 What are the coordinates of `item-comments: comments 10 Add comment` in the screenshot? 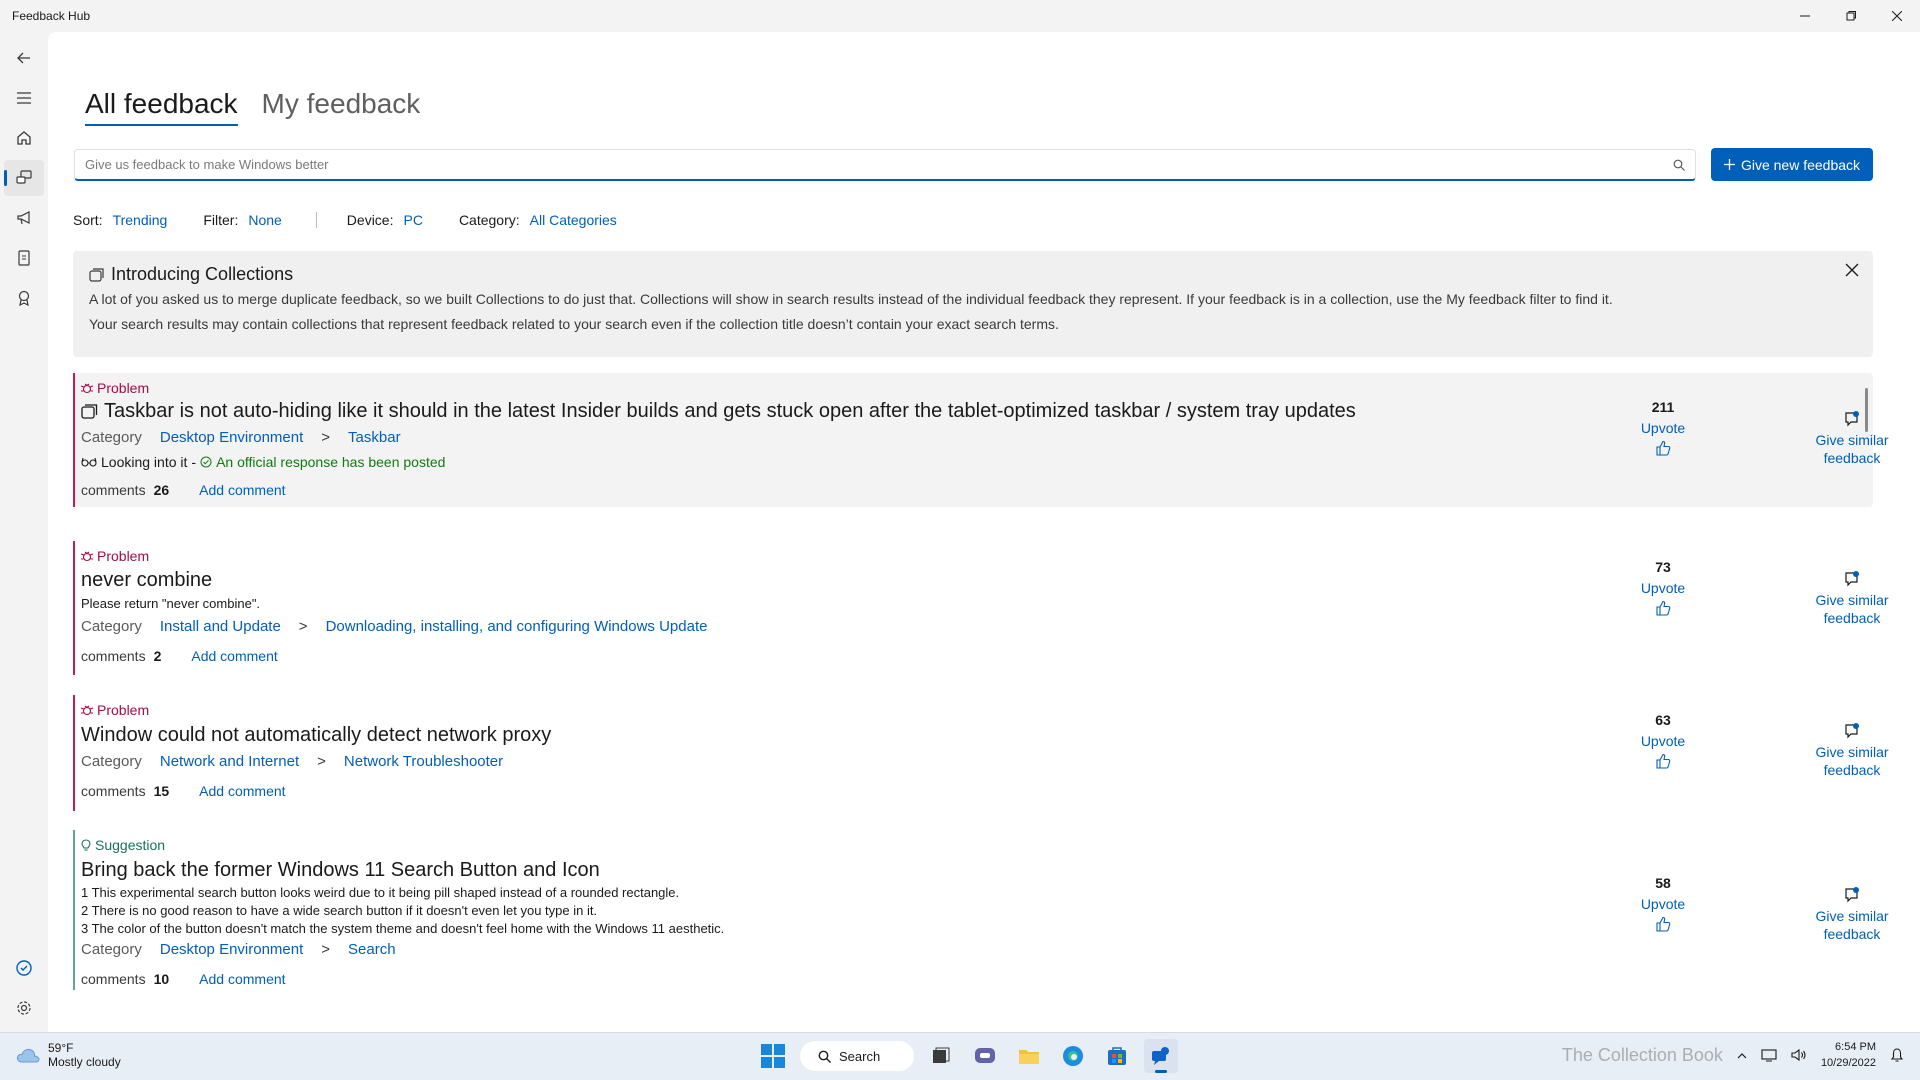 It's located at (402, 979).